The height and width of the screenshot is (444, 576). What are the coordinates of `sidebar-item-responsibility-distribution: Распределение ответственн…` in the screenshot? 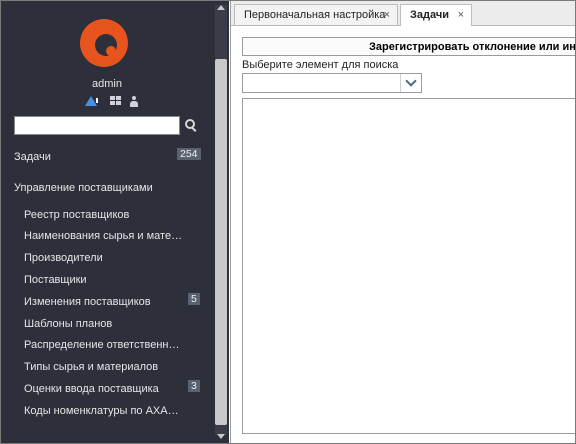 It's located at (101, 345).